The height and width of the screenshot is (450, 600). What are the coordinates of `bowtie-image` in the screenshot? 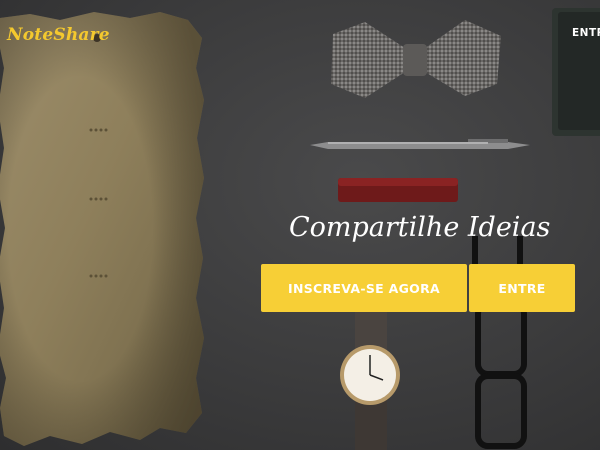 It's located at (416, 59).